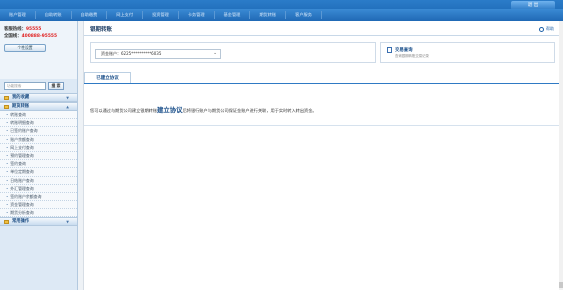 This screenshot has width=563, height=290. Describe the element at coordinates (38, 106) in the screenshot. I see `section-futures-transfer: 期货转账 ▲` at that location.